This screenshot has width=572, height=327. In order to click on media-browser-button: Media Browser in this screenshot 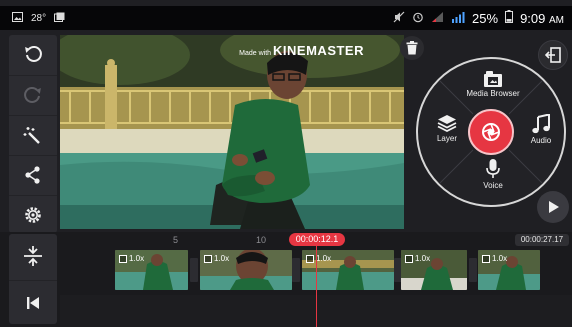, I will do `click(493, 84)`.